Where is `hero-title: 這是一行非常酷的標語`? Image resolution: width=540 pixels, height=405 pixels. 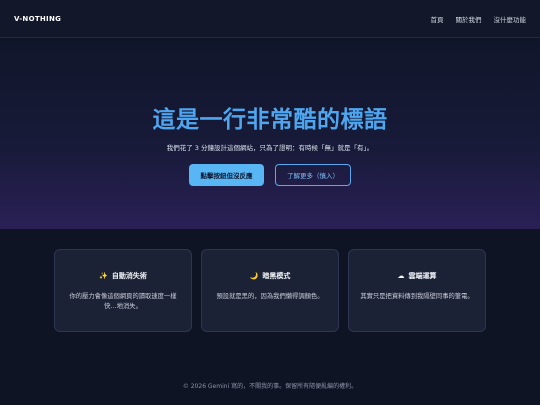 hero-title: 這是一行非常酷的標語 is located at coordinates (270, 120).